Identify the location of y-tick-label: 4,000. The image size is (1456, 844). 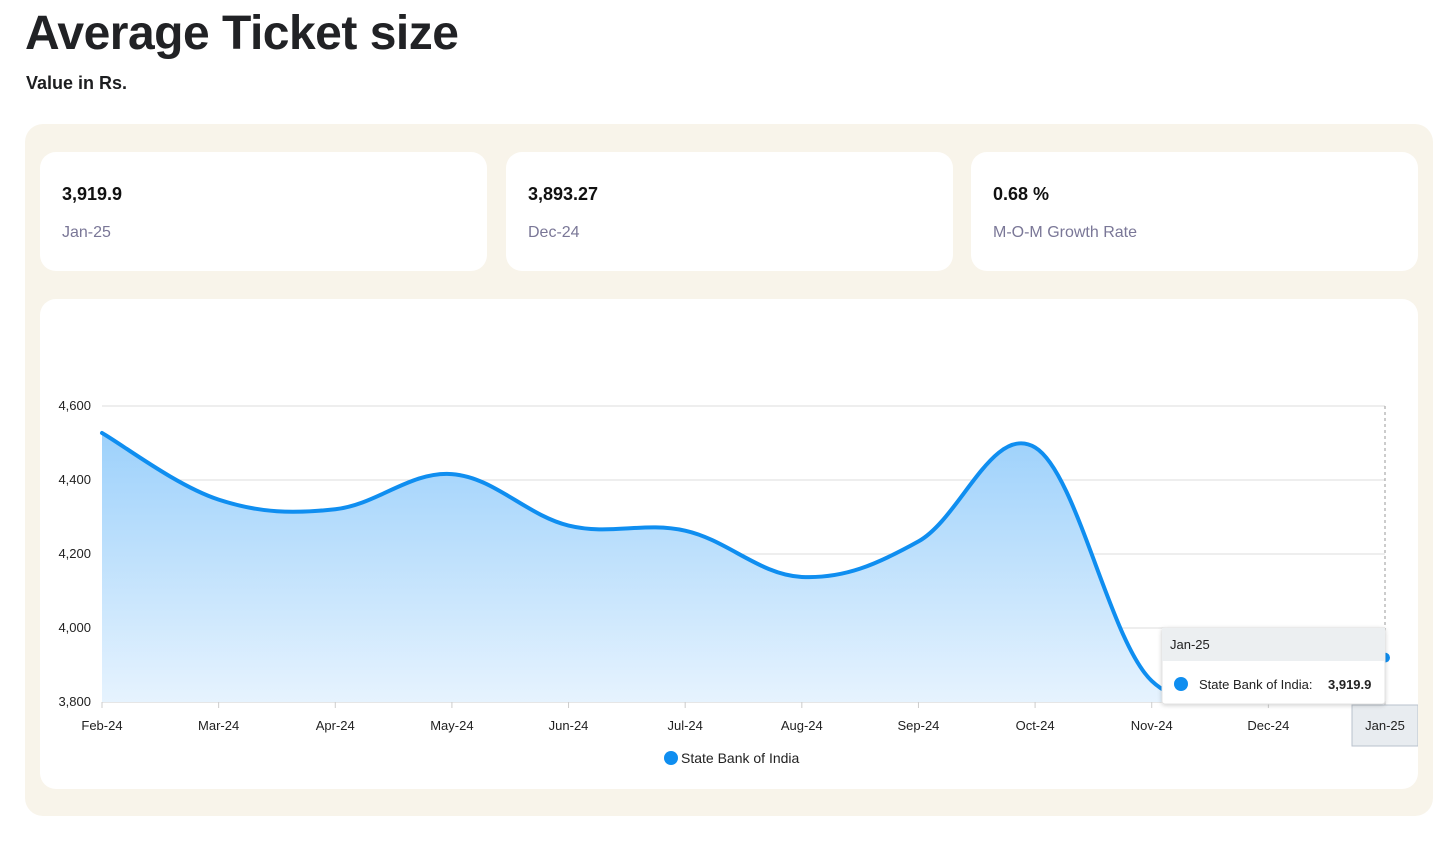
(74, 627).